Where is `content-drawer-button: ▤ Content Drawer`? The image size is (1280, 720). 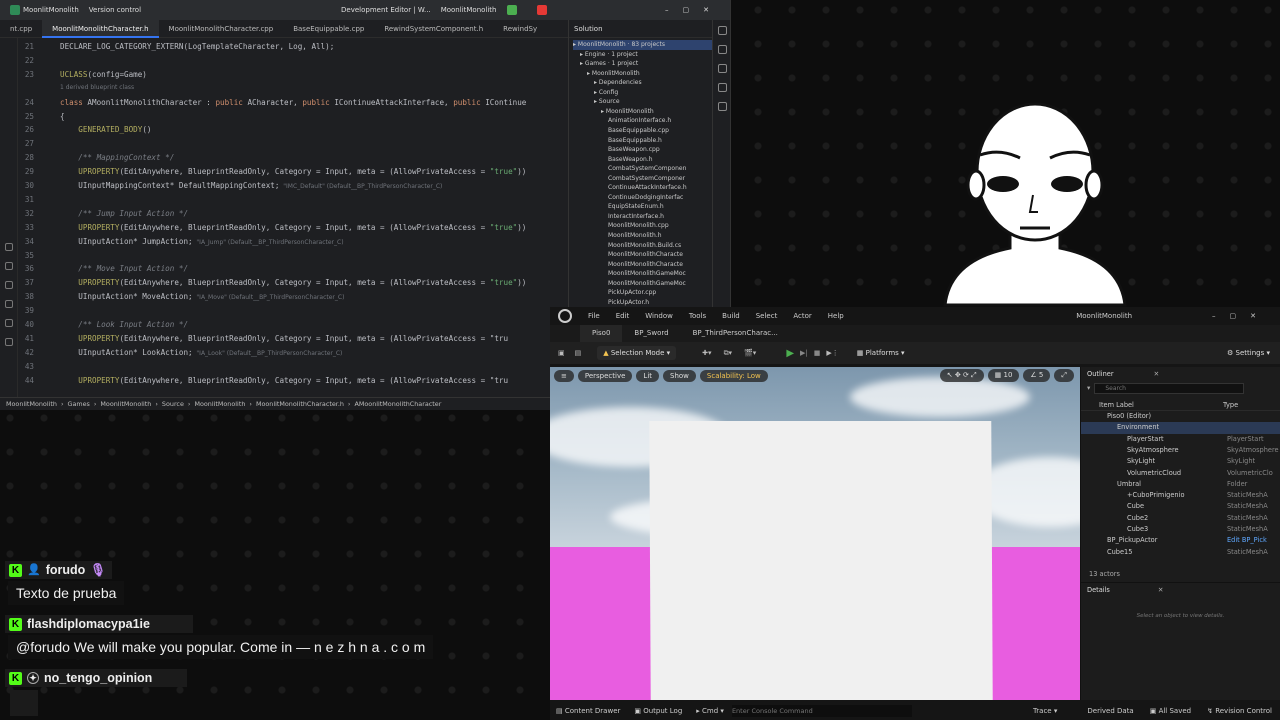 content-drawer-button: ▤ Content Drawer is located at coordinates (588, 711).